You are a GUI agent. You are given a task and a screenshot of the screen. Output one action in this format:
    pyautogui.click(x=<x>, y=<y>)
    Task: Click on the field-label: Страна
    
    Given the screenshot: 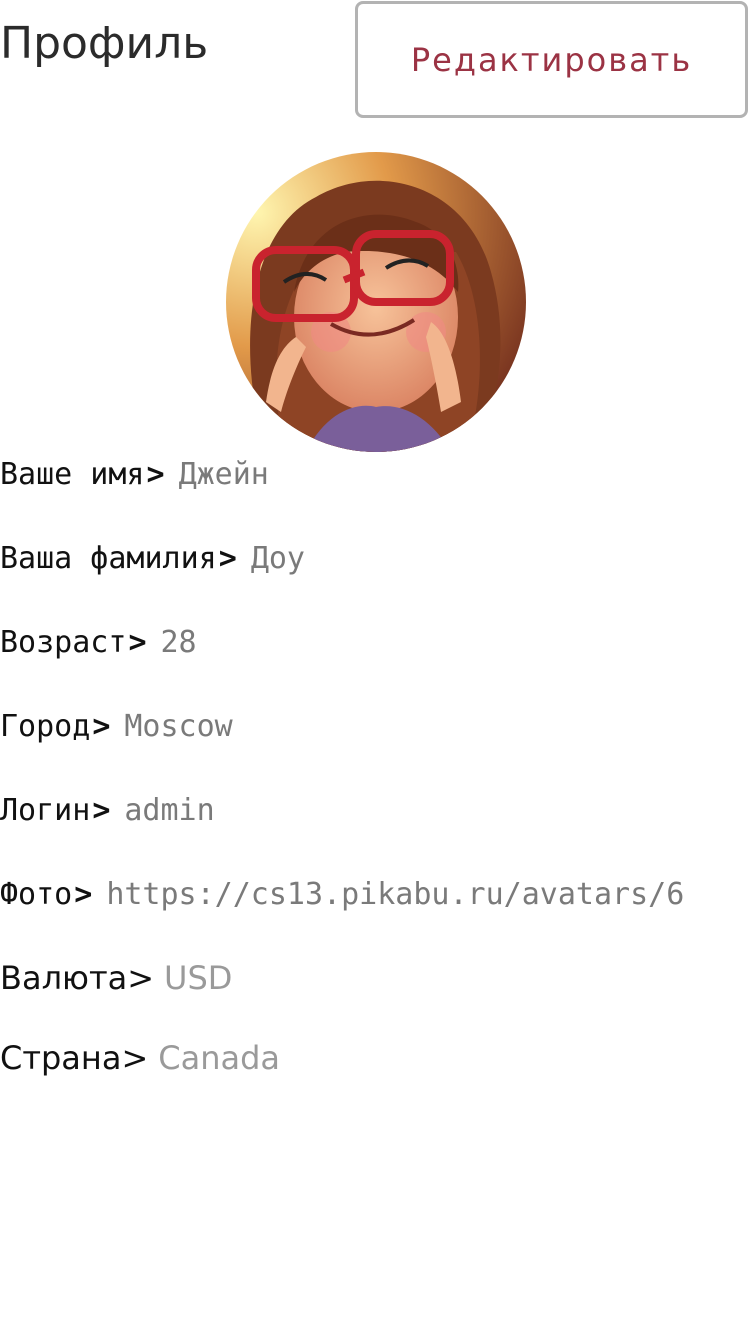 What is the action you would take?
    pyautogui.click(x=61, y=1058)
    